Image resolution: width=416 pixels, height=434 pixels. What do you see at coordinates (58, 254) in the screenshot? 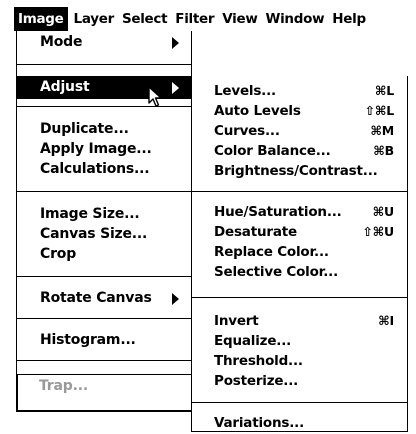
I see `menu-item-label: Crop` at bounding box center [58, 254].